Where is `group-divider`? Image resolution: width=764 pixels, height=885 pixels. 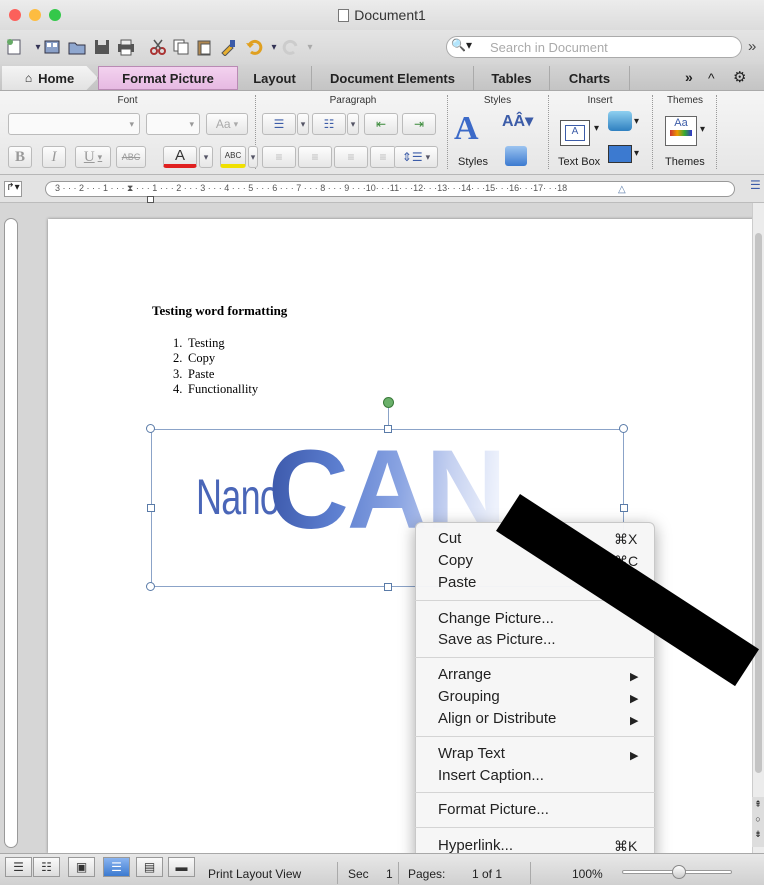 group-divider is located at coordinates (652, 132).